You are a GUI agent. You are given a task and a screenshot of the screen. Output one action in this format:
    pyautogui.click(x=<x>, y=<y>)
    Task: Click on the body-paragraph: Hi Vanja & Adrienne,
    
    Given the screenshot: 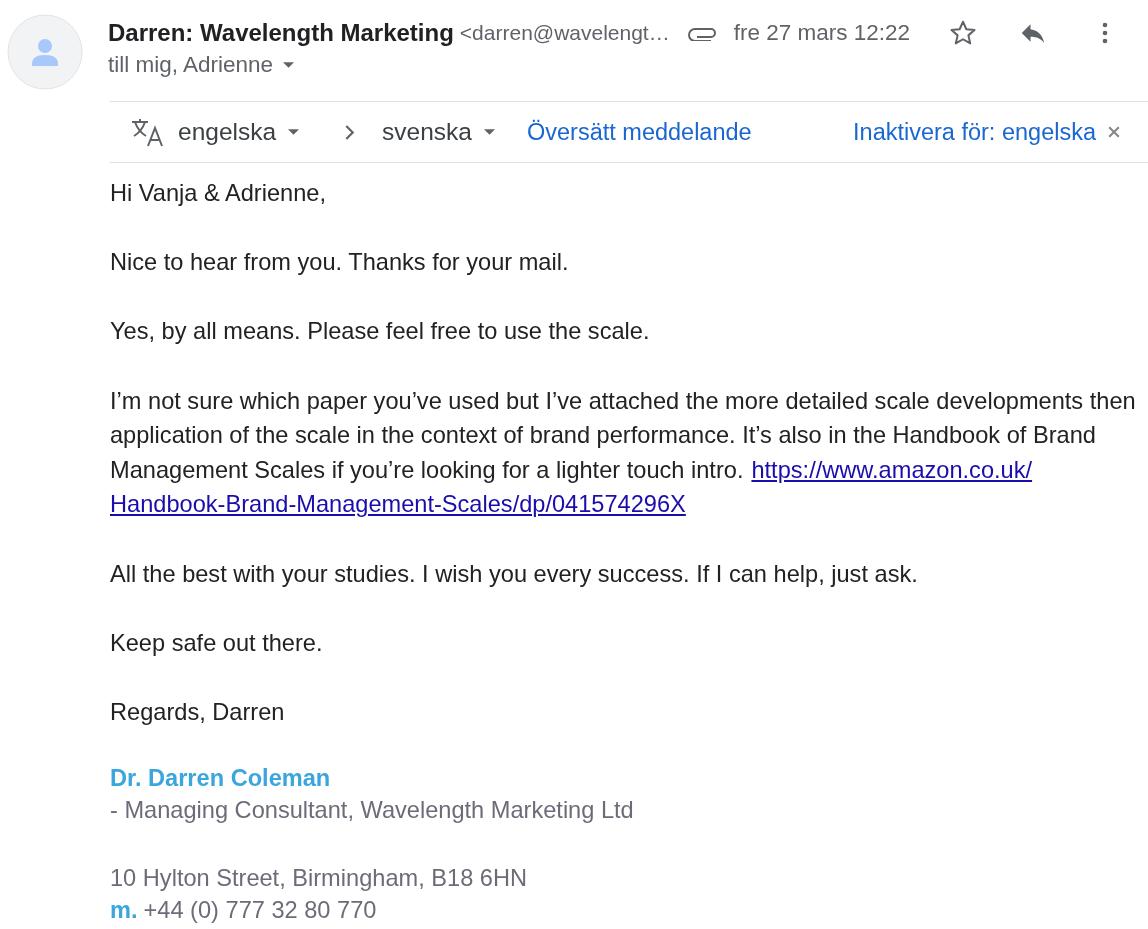 What is the action you would take?
    pyautogui.click(x=218, y=193)
    